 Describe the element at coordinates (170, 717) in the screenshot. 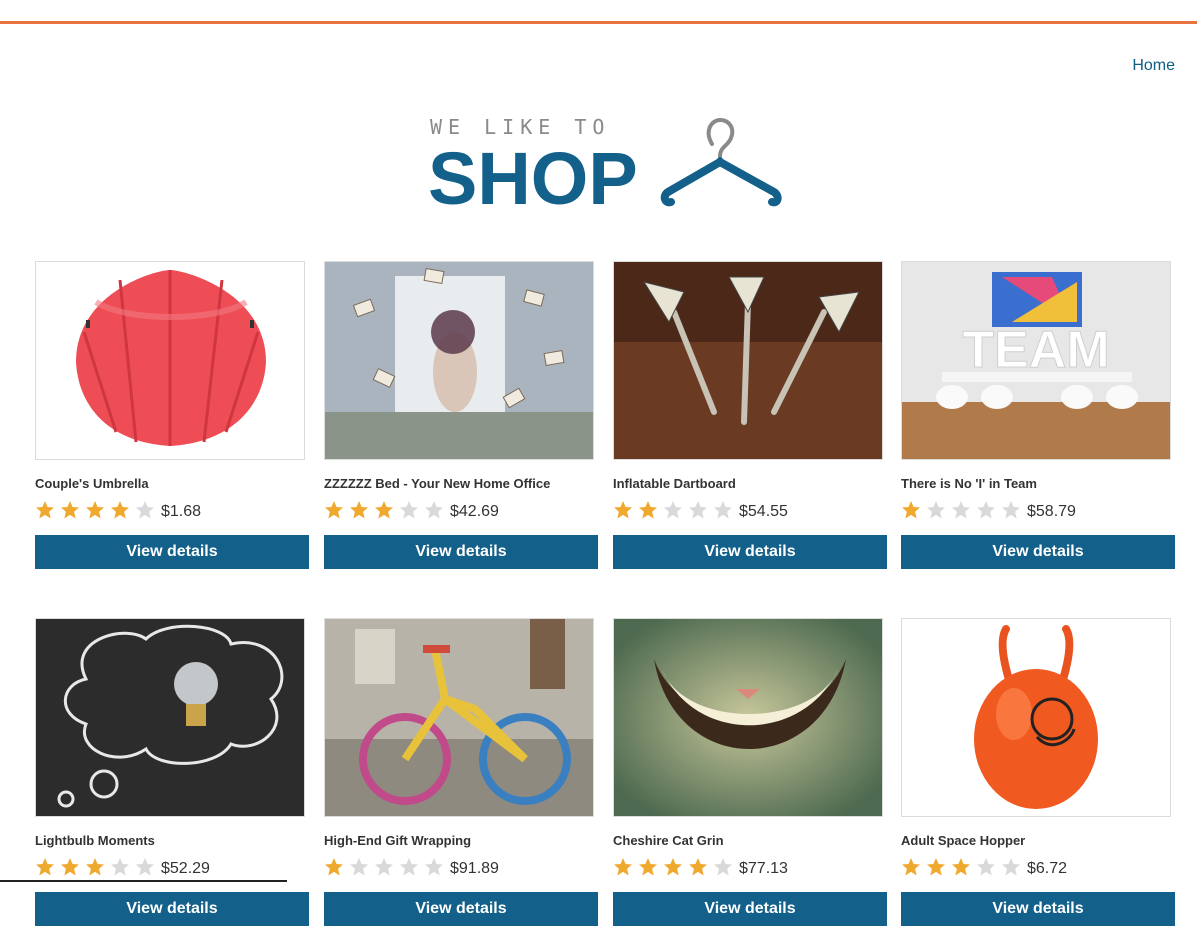

I see `product-image-lightbulb` at that location.